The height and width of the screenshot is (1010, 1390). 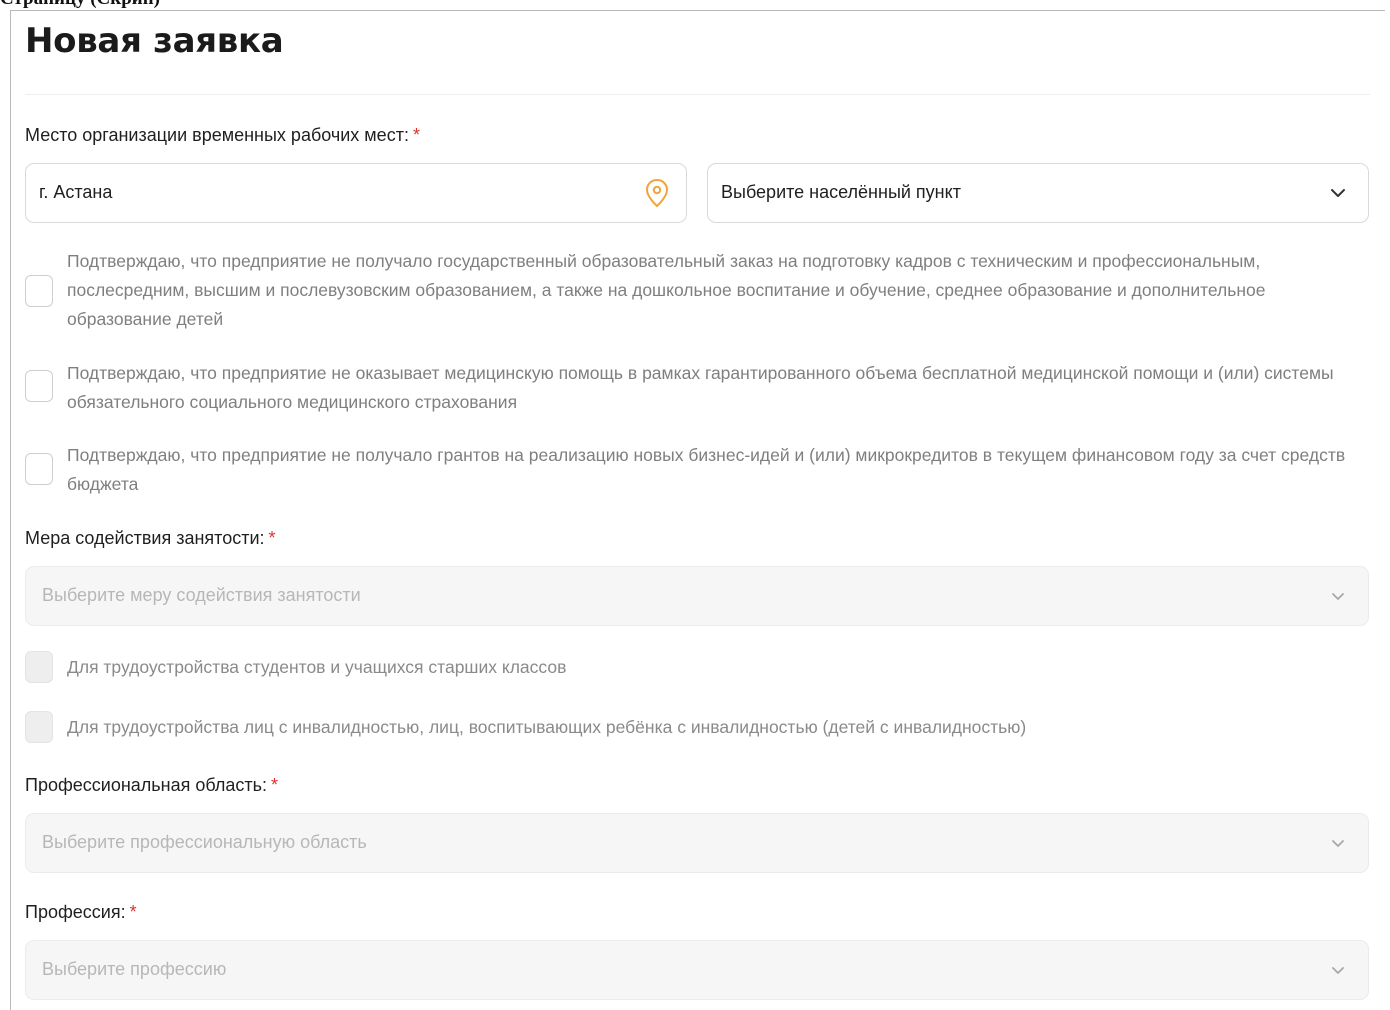 I want to click on cut-off-heading: Страницу (Скрин), so click(x=80, y=5).